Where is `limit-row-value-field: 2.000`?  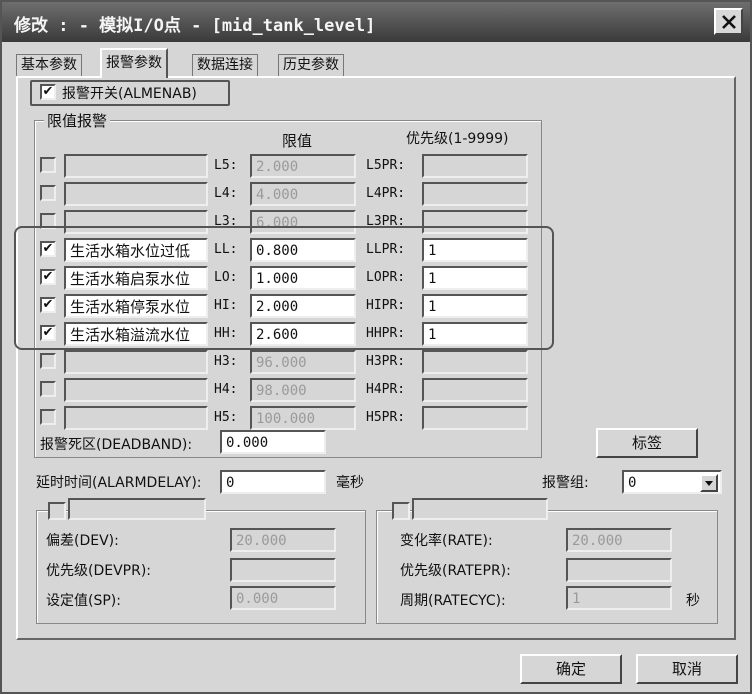
limit-row-value-field: 2.000 is located at coordinates (303, 166).